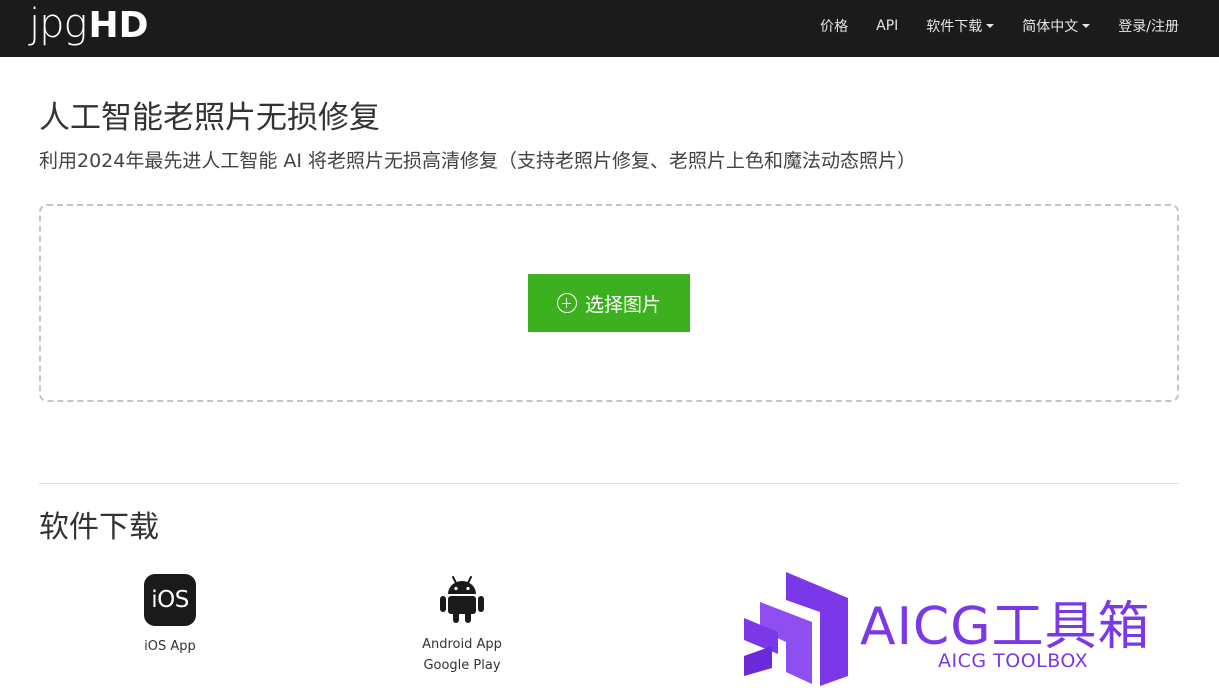 The image size is (1219, 694). What do you see at coordinates (462, 644) in the screenshot?
I see `android-label-line1: Android App` at bounding box center [462, 644].